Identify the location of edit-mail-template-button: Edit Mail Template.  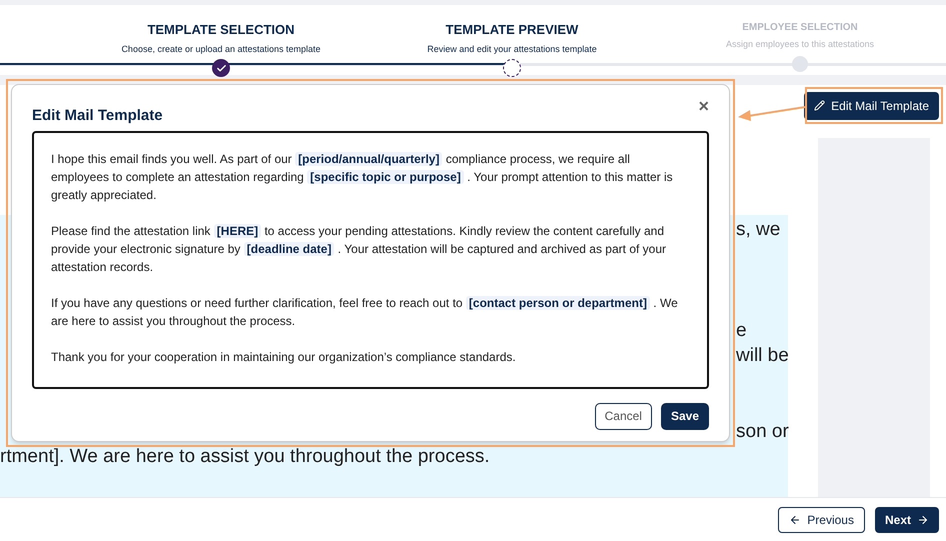
(871, 106).